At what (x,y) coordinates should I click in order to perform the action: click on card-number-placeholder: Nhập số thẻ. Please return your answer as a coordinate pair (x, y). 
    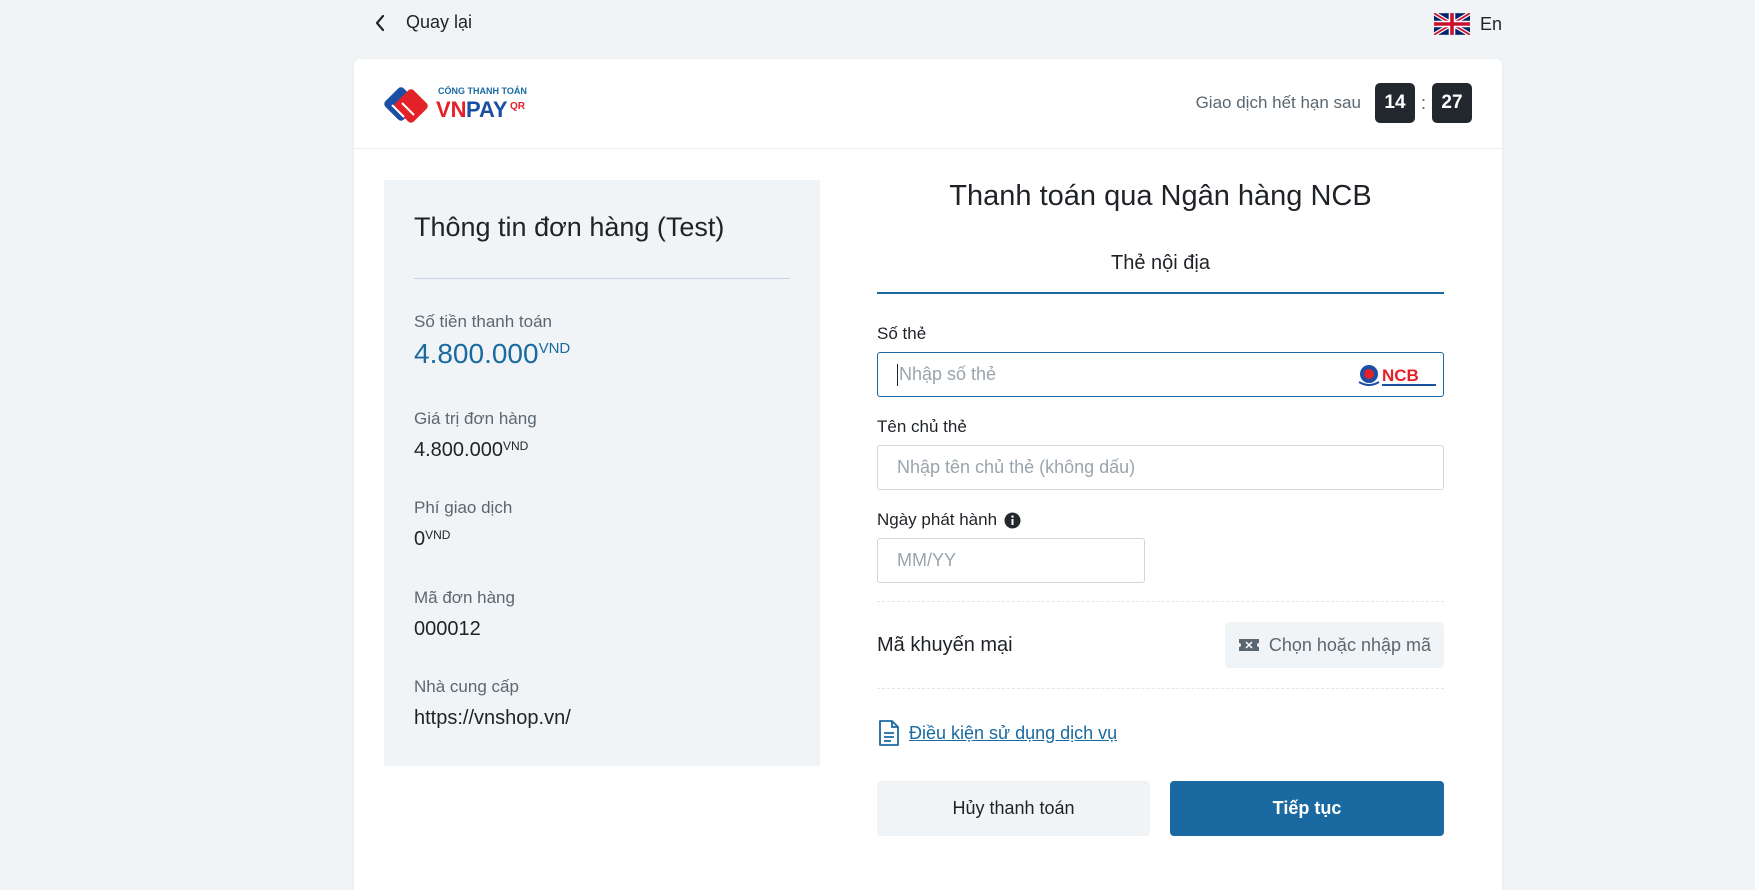
    Looking at the image, I should click on (948, 374).